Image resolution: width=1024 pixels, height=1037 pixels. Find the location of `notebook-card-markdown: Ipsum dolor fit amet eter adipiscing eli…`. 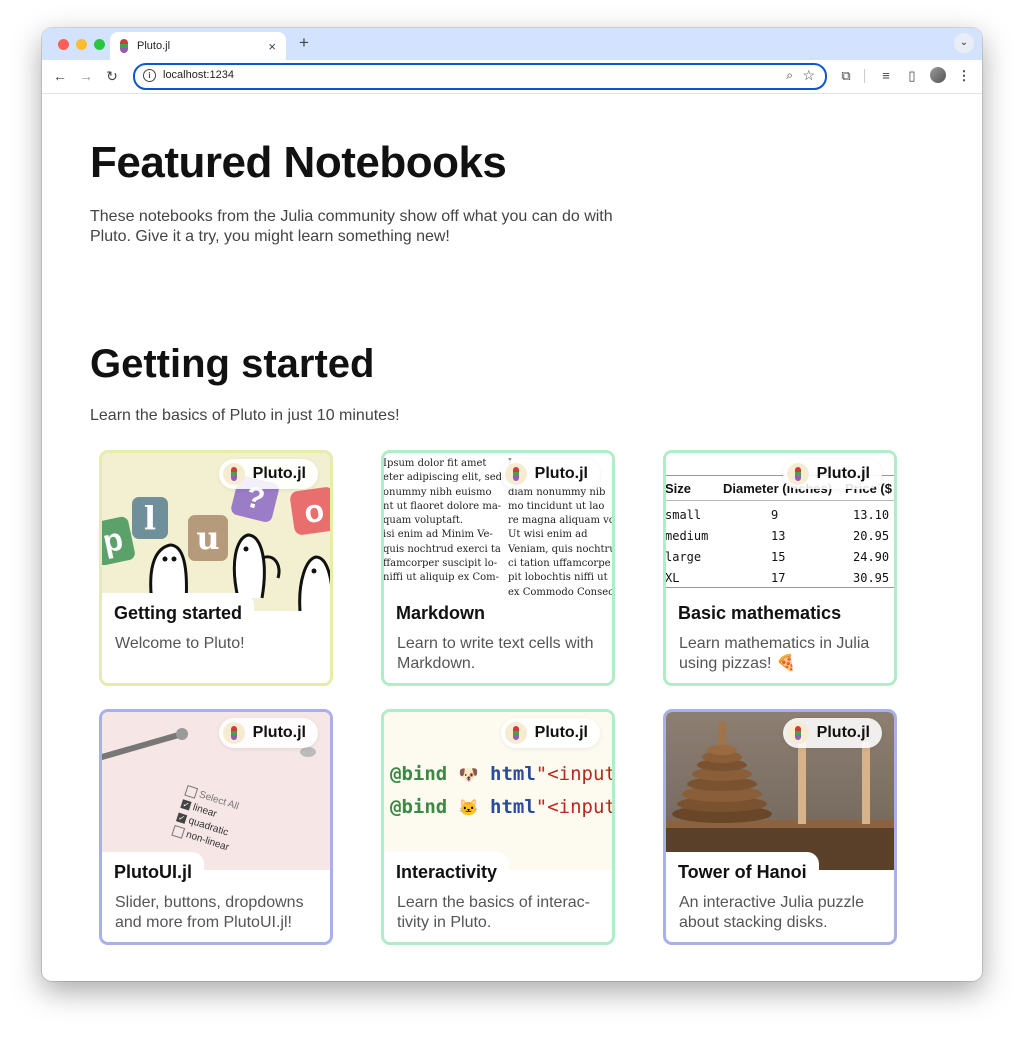

notebook-card-markdown: Ipsum dolor fit amet eter adipiscing eli… is located at coordinates (498, 568).